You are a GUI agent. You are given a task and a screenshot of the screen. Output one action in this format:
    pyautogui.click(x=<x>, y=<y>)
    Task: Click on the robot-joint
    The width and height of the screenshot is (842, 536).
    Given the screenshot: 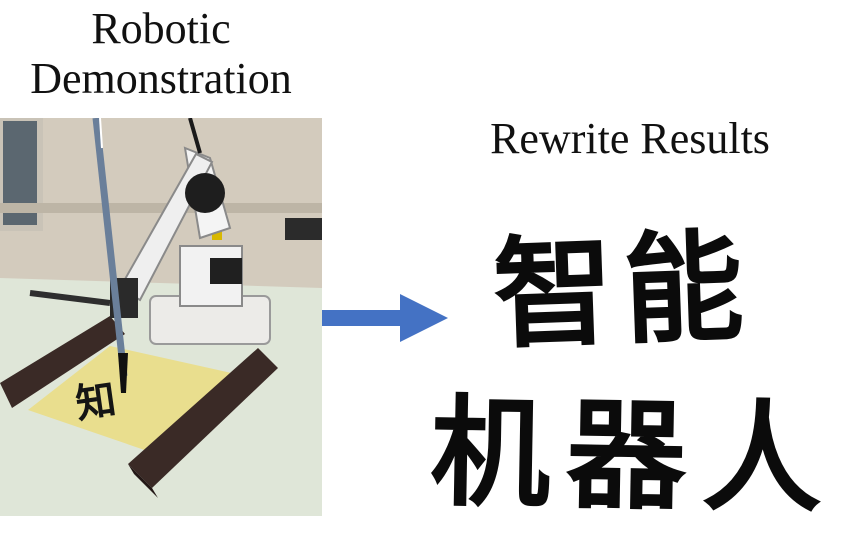 What is the action you would take?
    pyautogui.click(x=205, y=193)
    